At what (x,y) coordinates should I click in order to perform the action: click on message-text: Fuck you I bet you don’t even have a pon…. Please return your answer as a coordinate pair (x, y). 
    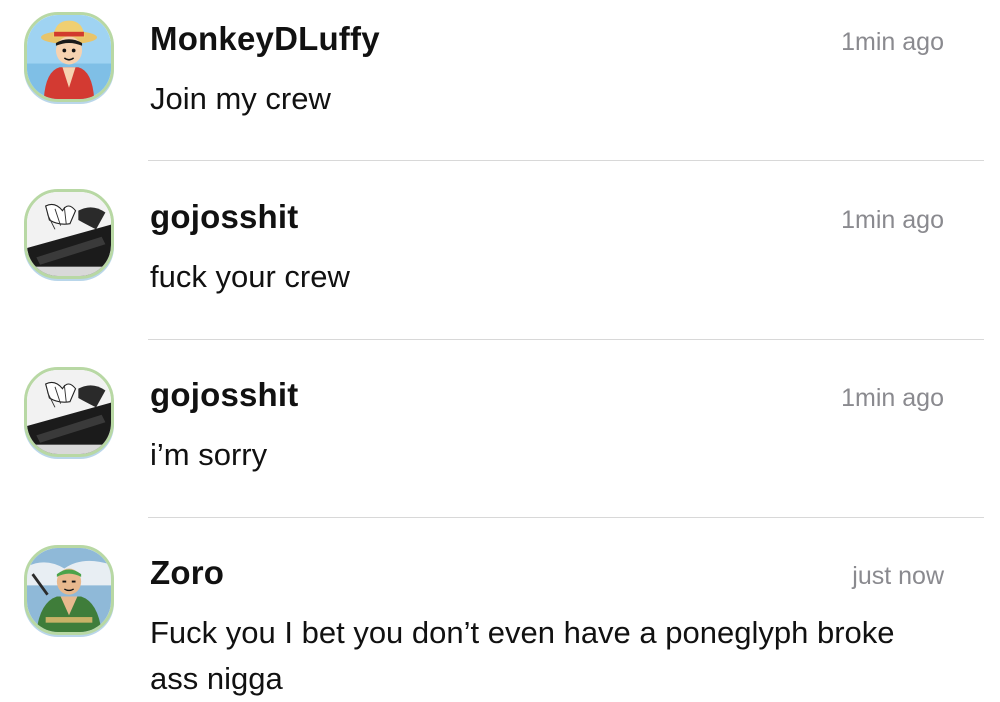
    Looking at the image, I should click on (522, 655).